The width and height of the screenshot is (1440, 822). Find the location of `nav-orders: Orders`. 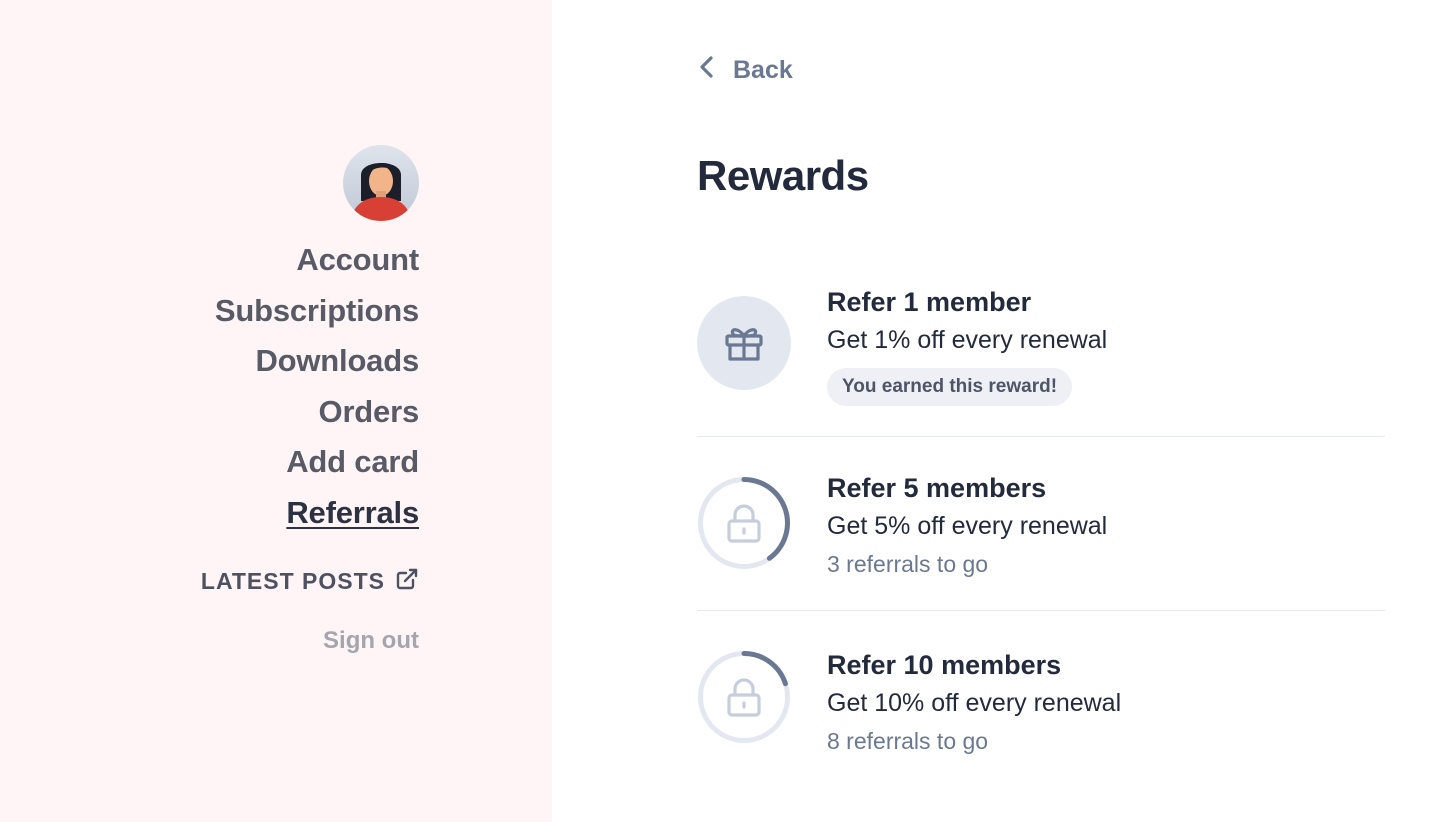

nav-orders: Orders is located at coordinates (369, 412).